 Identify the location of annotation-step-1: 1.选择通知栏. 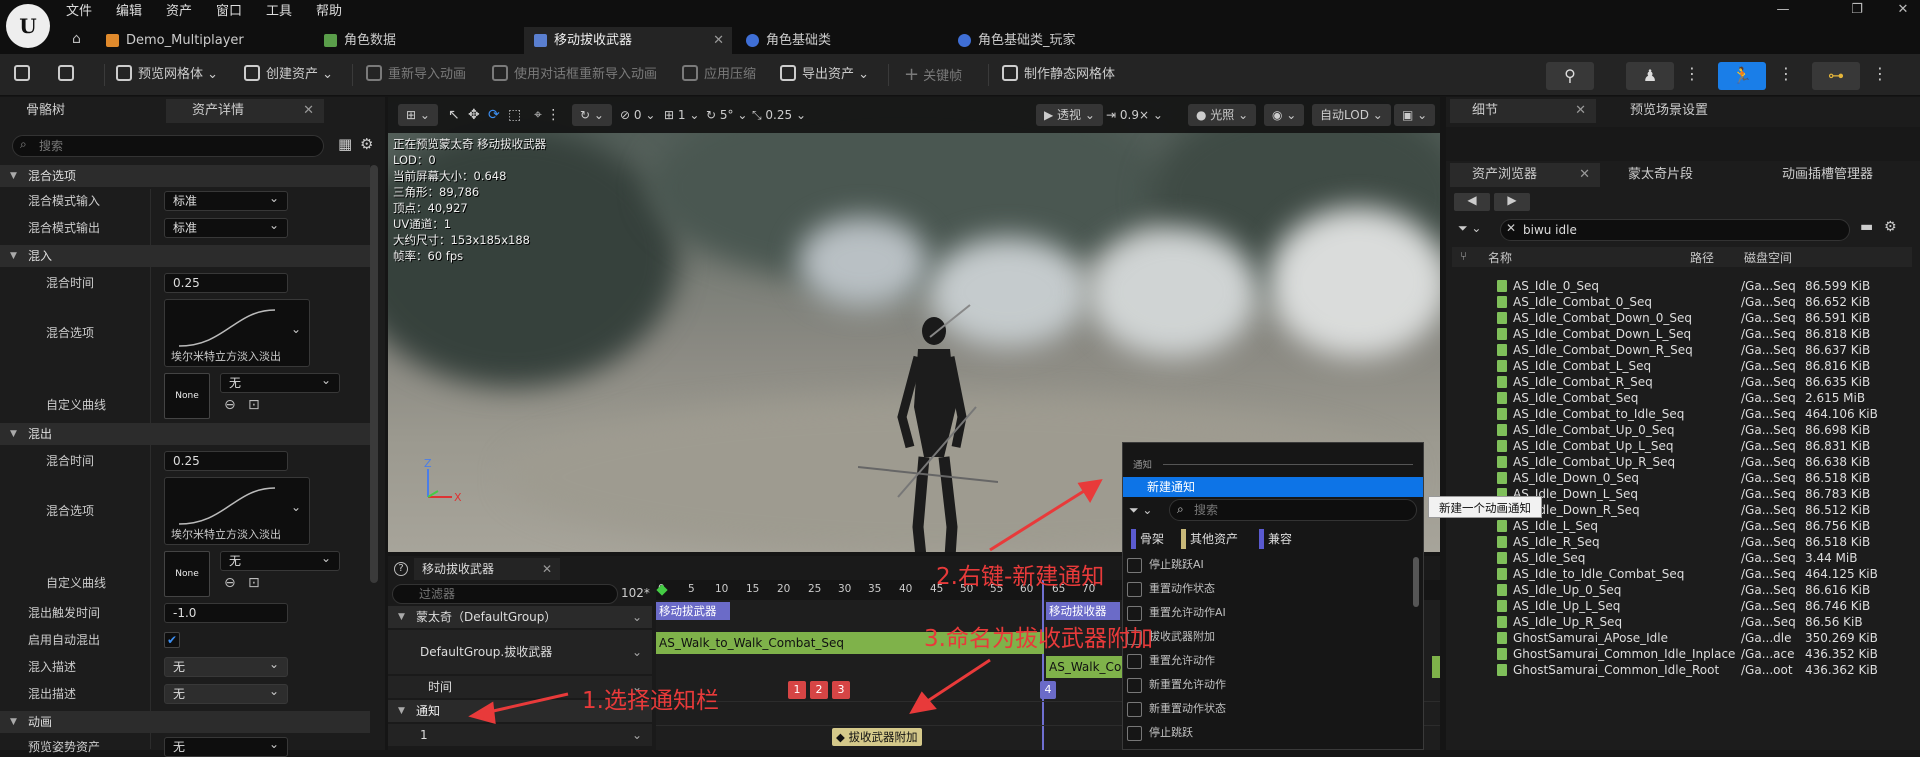
(650, 701).